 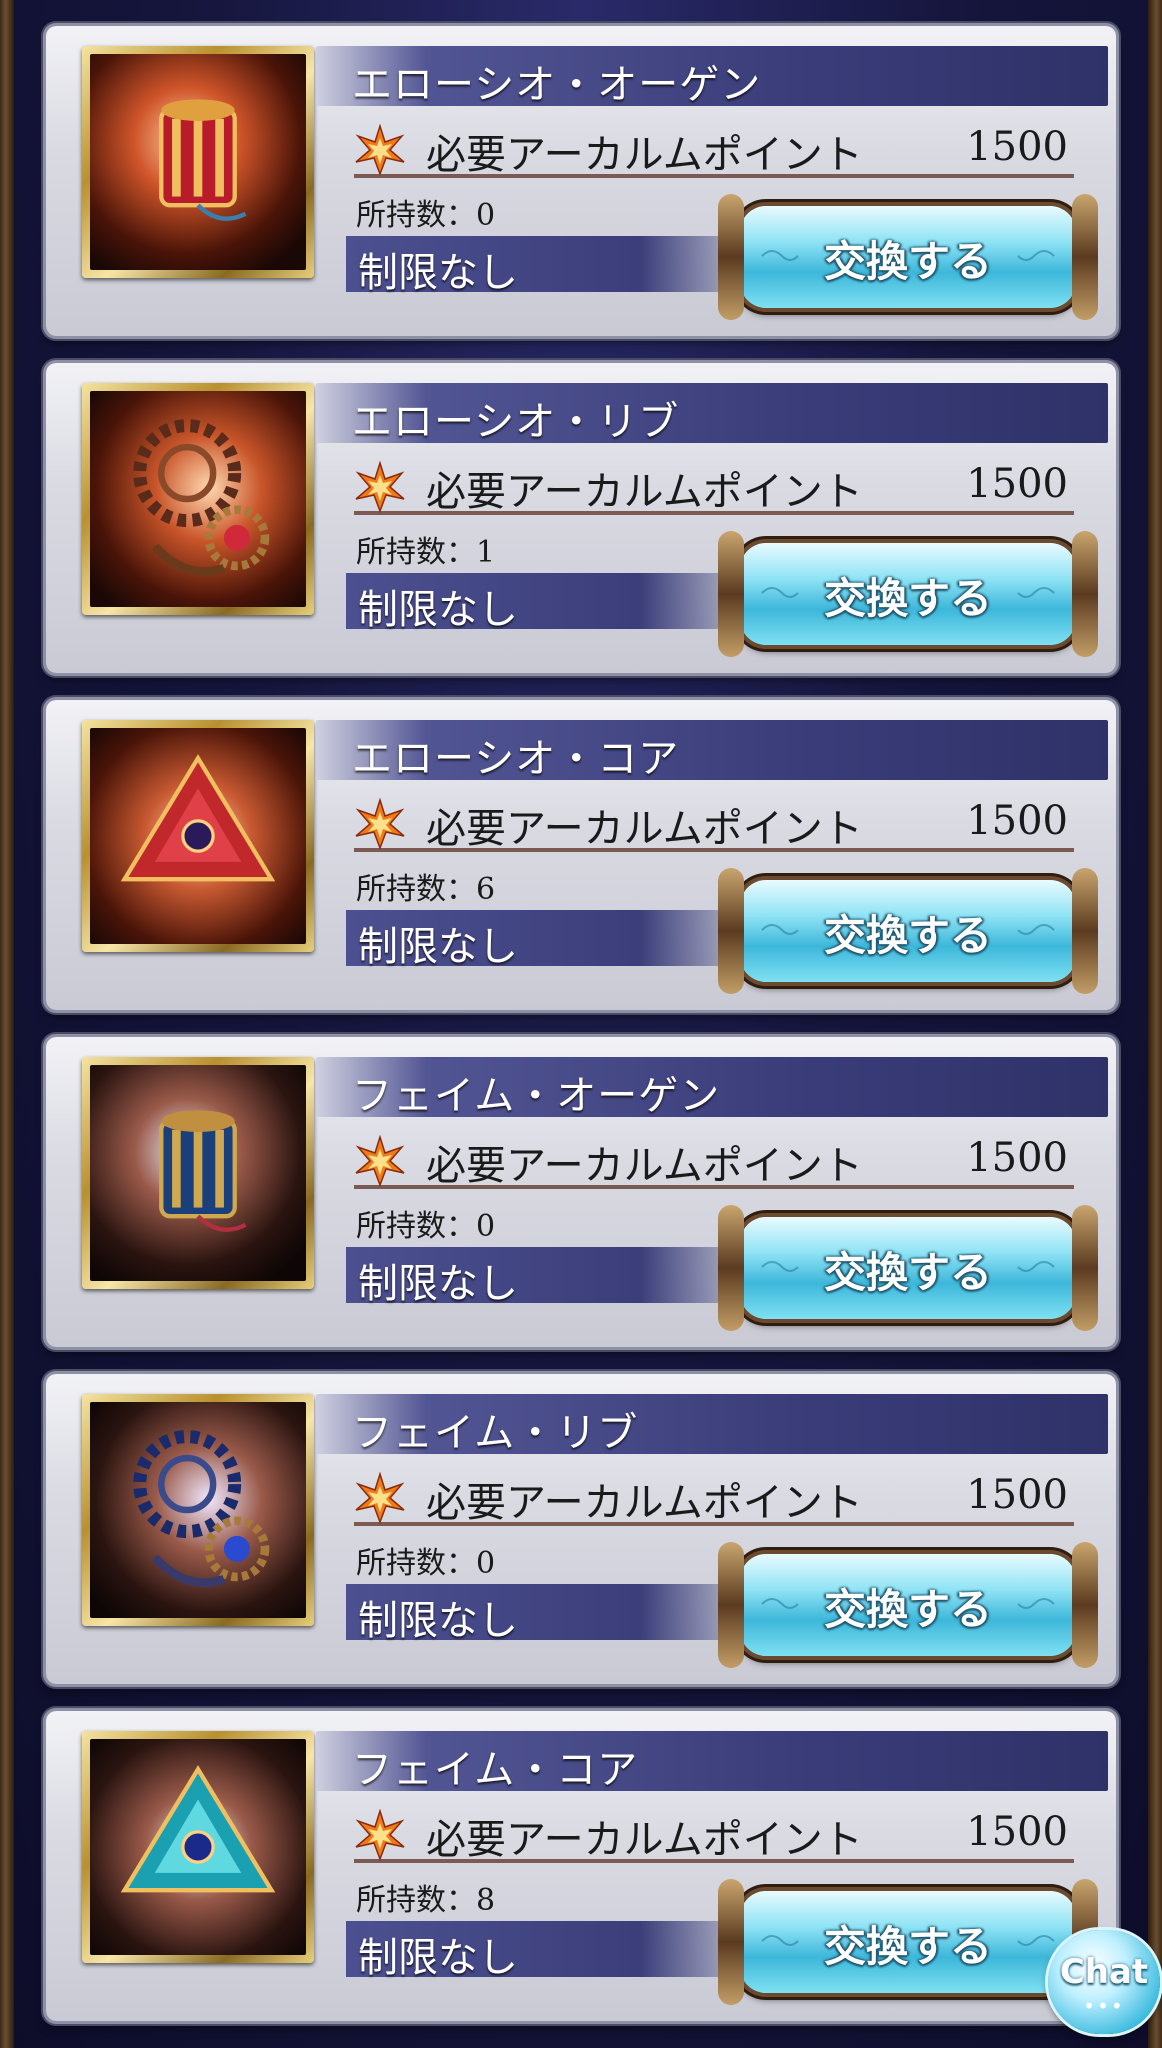 What do you see at coordinates (7, 1024) in the screenshot?
I see `left-frame-border` at bounding box center [7, 1024].